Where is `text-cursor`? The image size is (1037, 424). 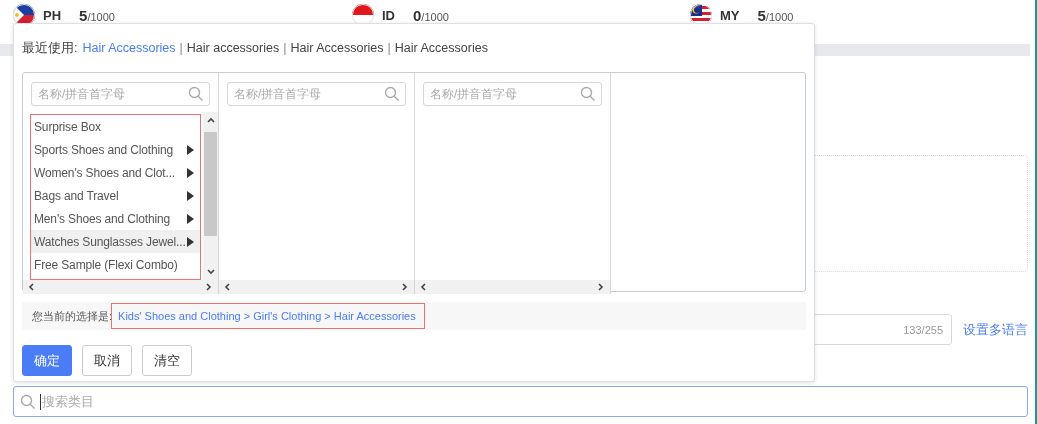 text-cursor is located at coordinates (40, 402).